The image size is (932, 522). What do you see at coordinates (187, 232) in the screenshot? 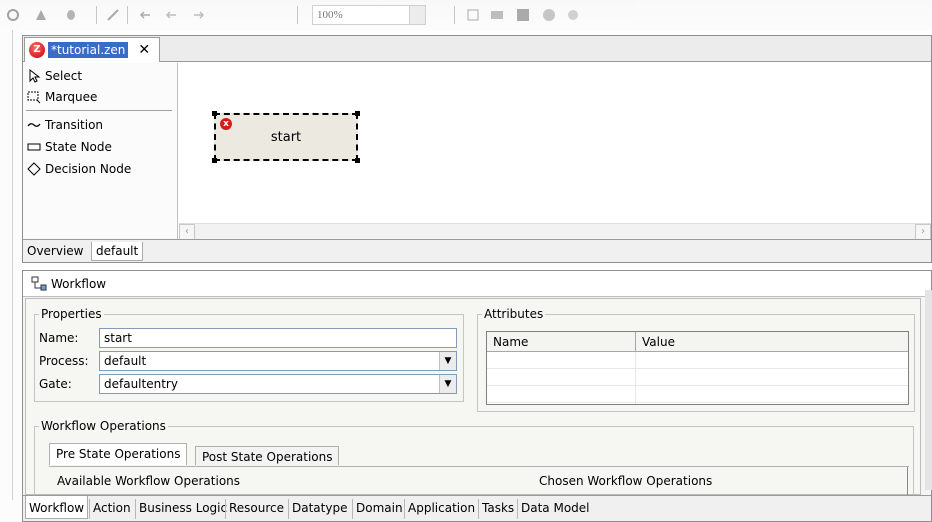
I see `scroll-left-icon: ‹` at bounding box center [187, 232].